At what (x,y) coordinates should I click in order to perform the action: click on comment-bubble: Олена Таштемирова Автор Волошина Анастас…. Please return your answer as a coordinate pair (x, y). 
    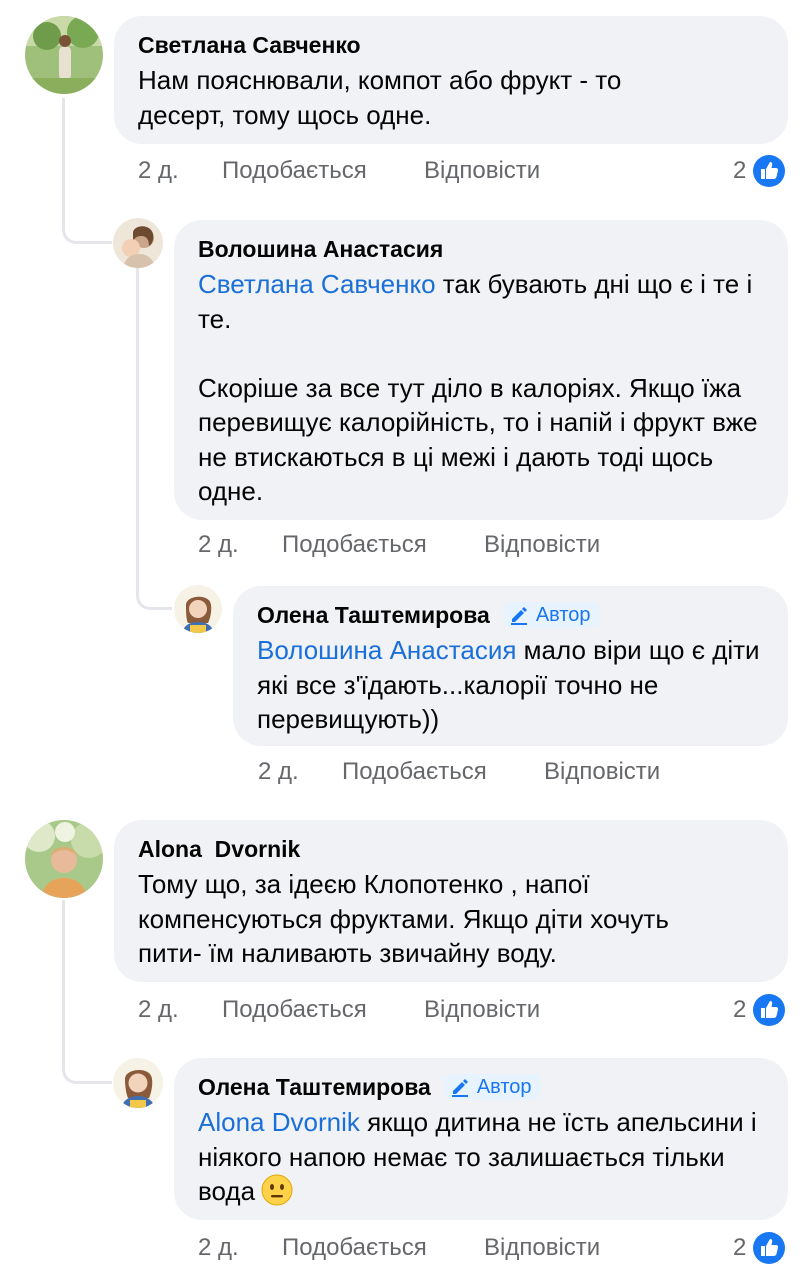
    Looking at the image, I should click on (510, 666).